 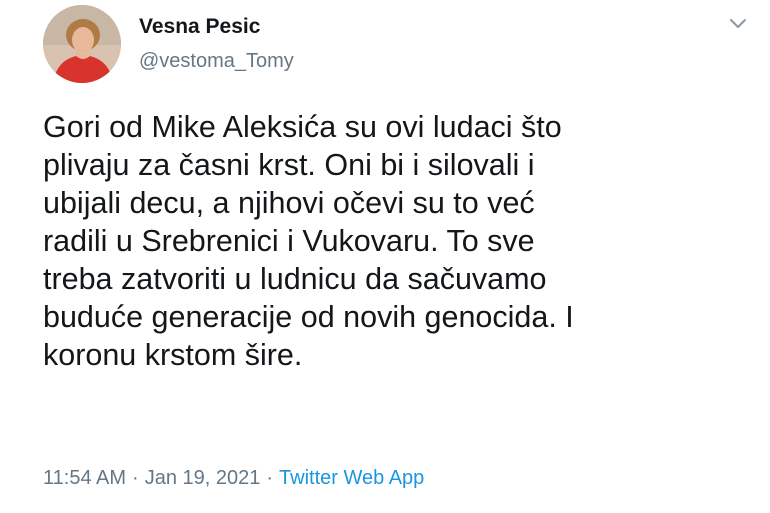 I want to click on tweet-meta: 11:54 AM · Jan 19, 2021 · Twitter Web App, so click(x=233, y=478).